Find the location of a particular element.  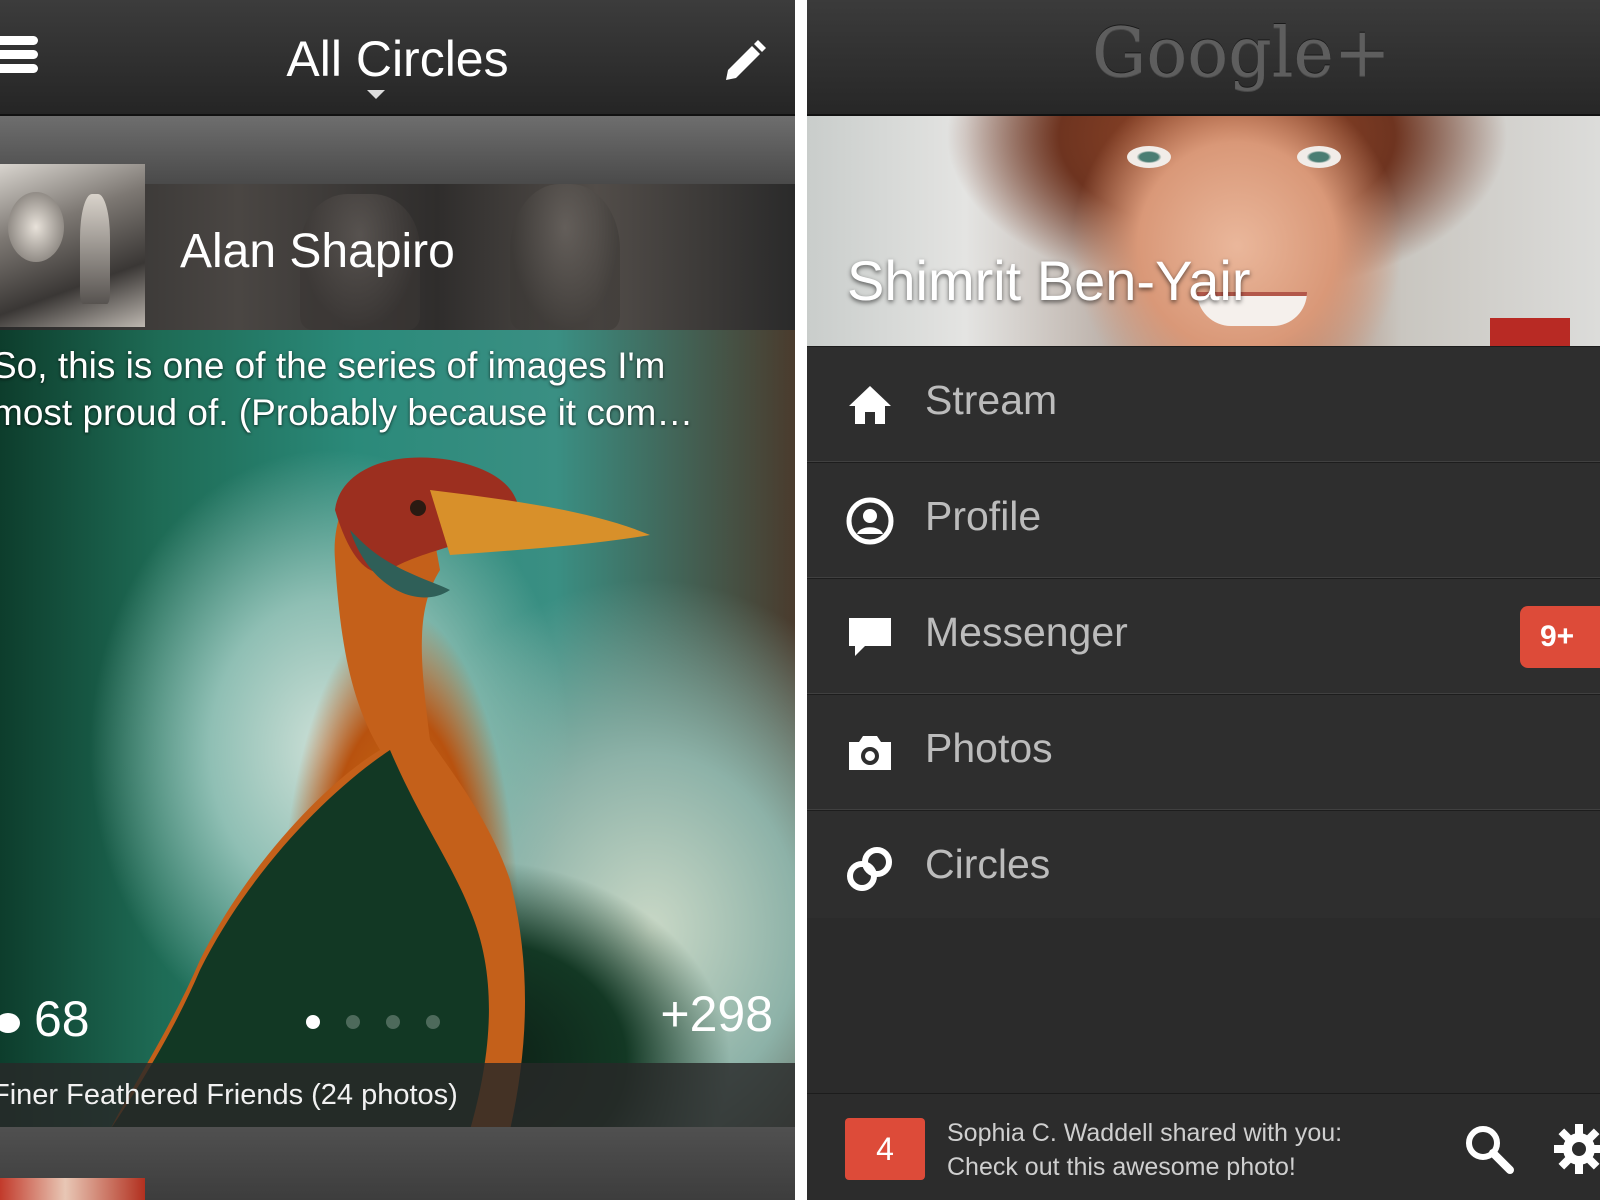

gear-icon is located at coordinates (1576, 1149).